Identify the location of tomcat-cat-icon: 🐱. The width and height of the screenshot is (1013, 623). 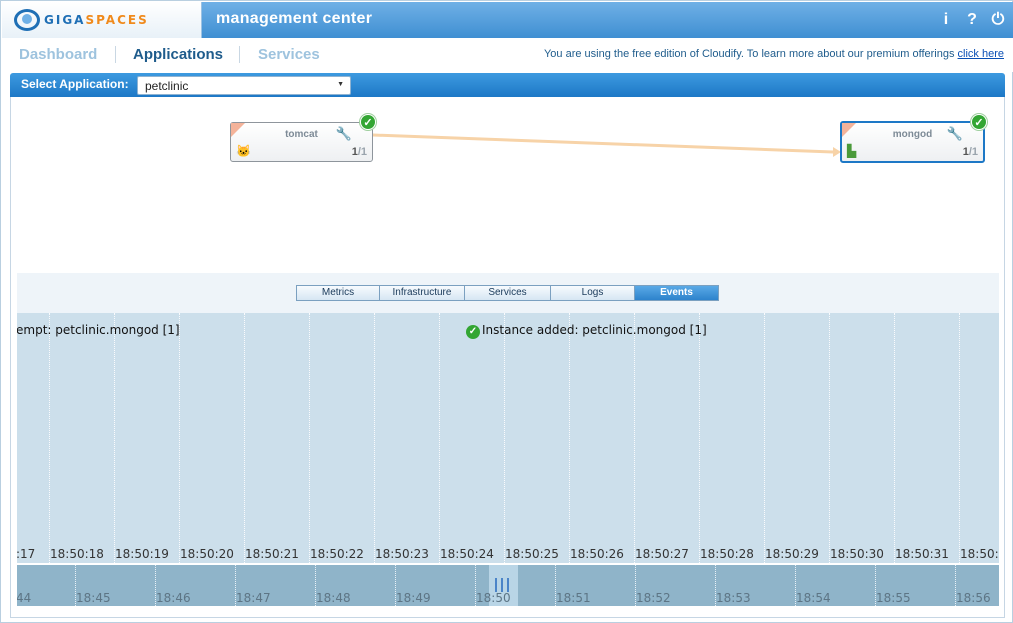
(243, 151).